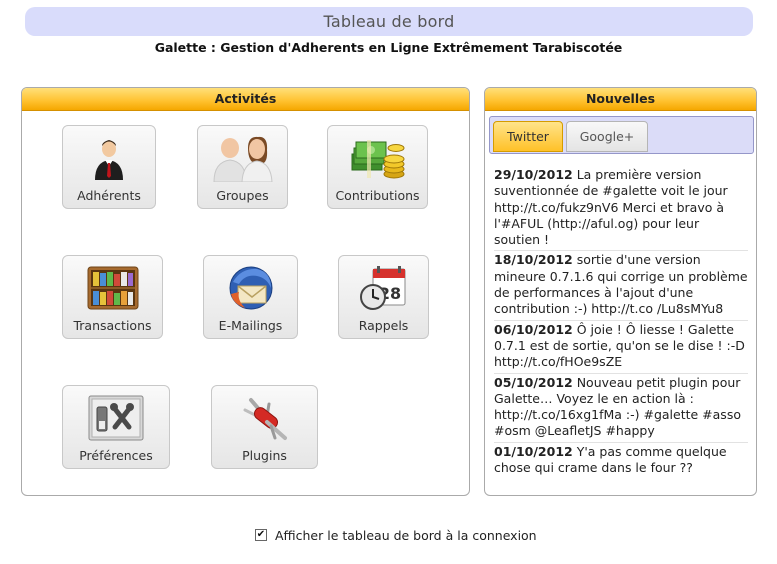 Image resolution: width=777 pixels, height=564 pixels. I want to click on tile-label: Adhérents, so click(109, 195).